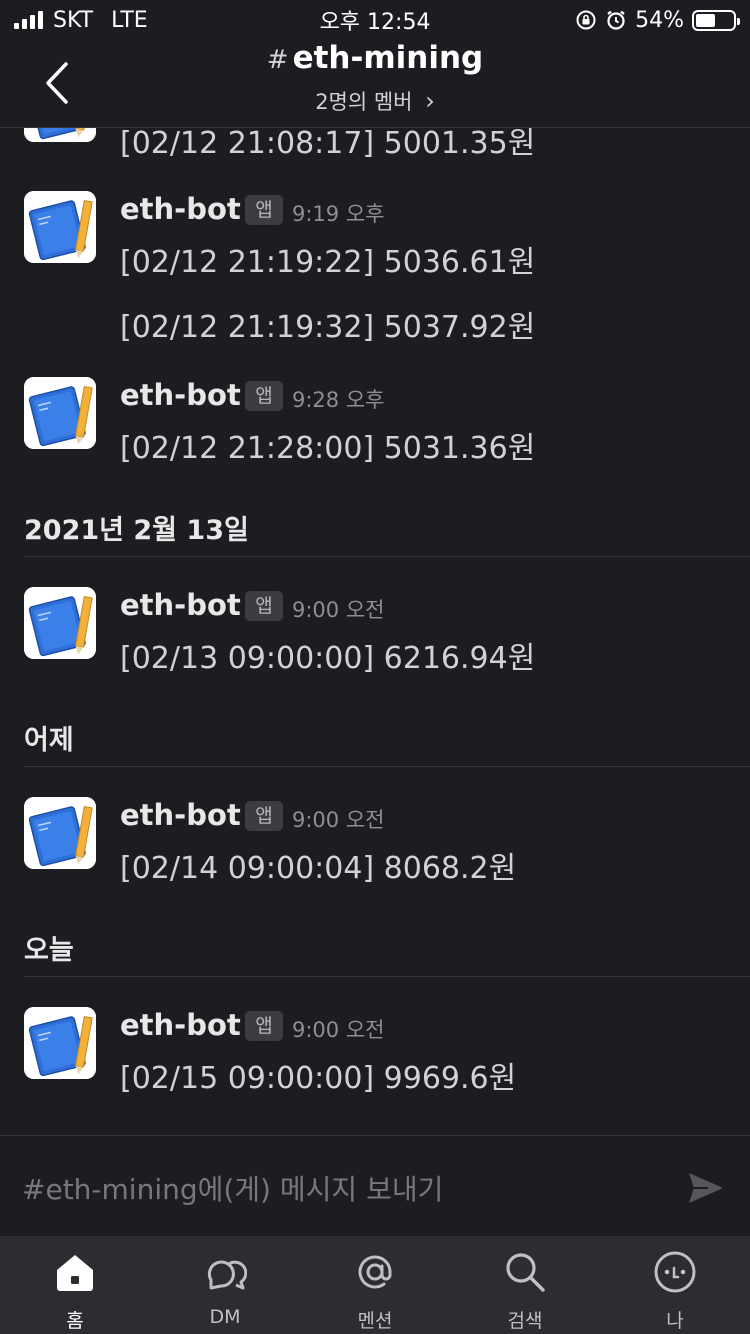  What do you see at coordinates (75, 1321) in the screenshot?
I see `tab-label: 홈` at bounding box center [75, 1321].